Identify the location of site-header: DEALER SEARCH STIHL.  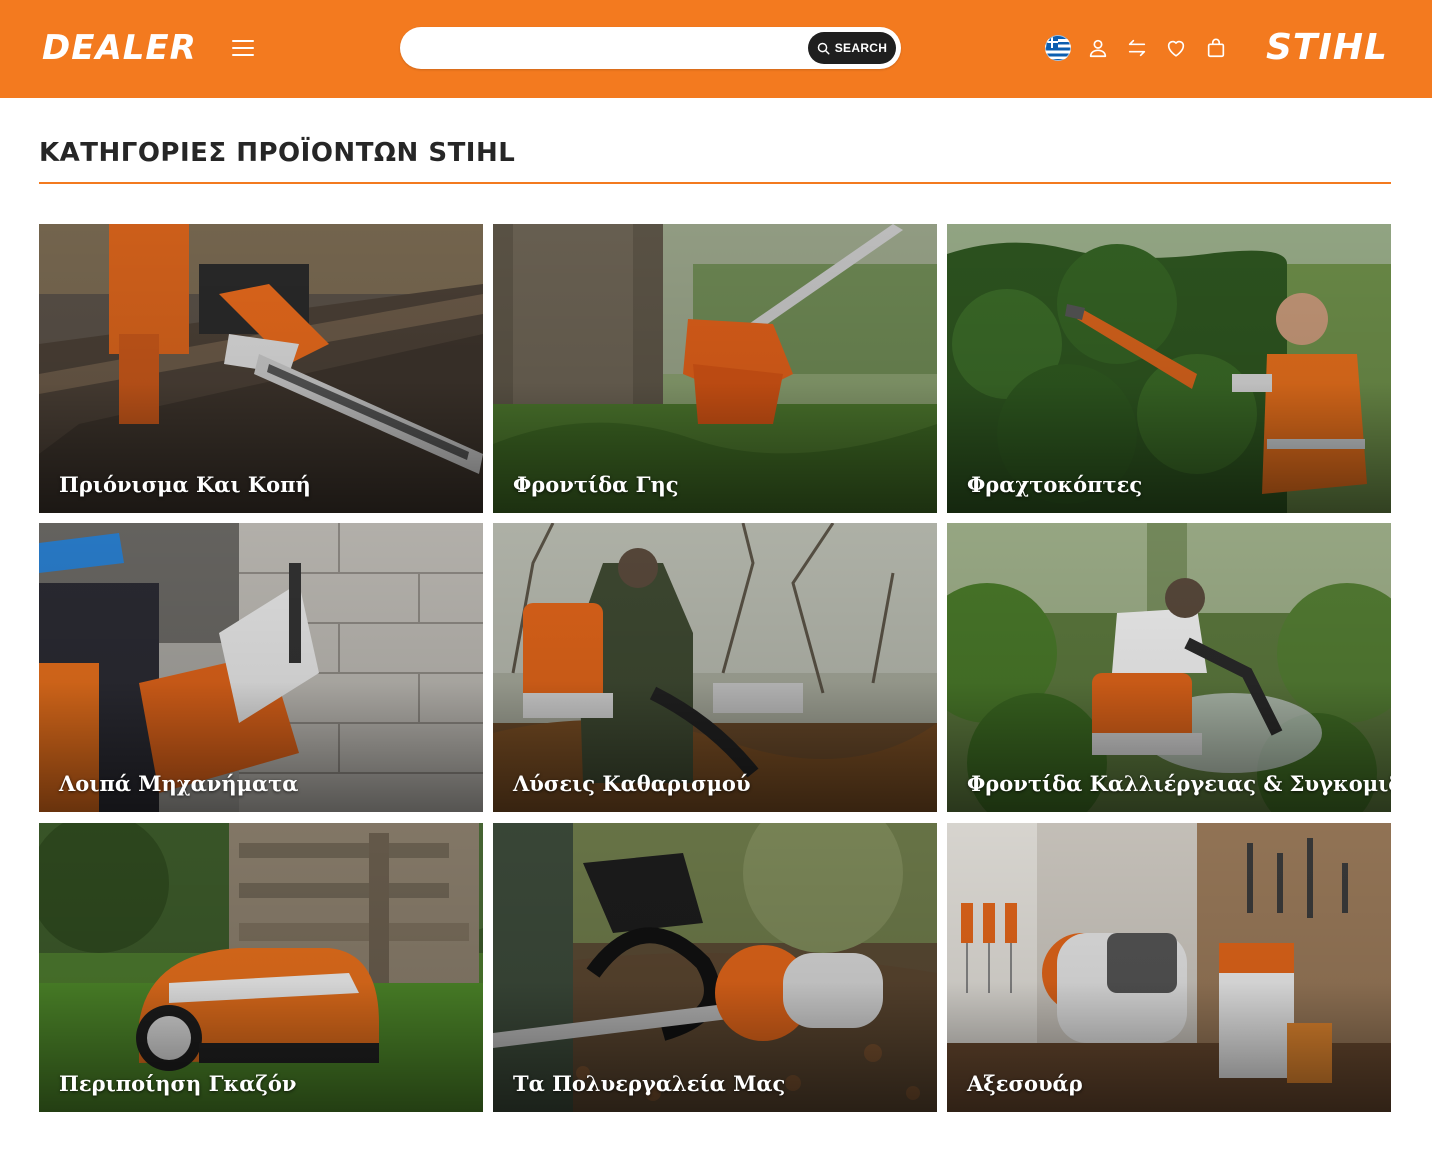
(716, 49).